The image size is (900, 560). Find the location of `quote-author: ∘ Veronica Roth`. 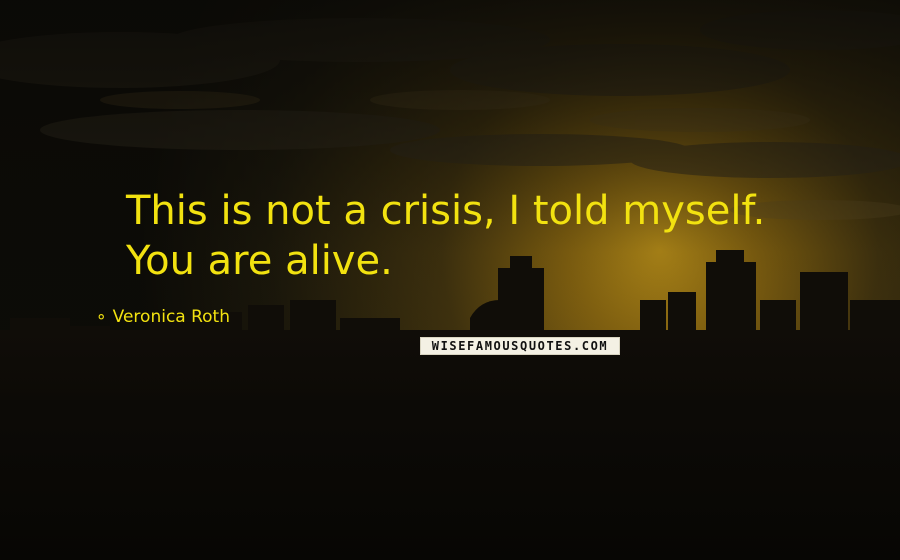

quote-author: ∘ Veronica Roth is located at coordinates (163, 317).